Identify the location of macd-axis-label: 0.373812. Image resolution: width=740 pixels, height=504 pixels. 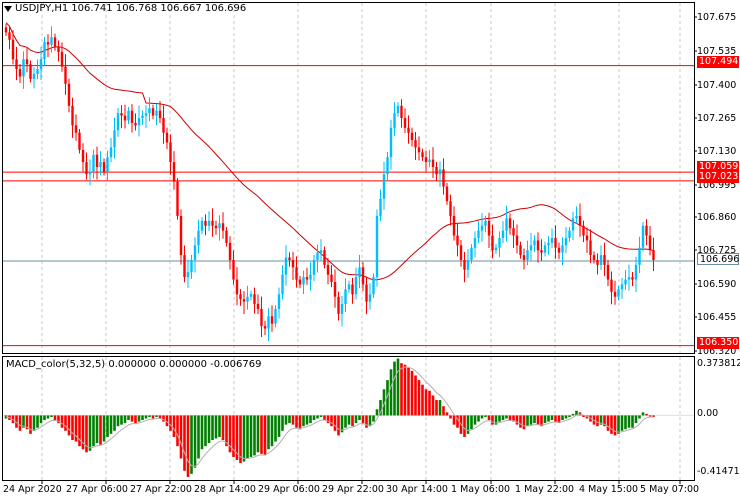
(718, 363).